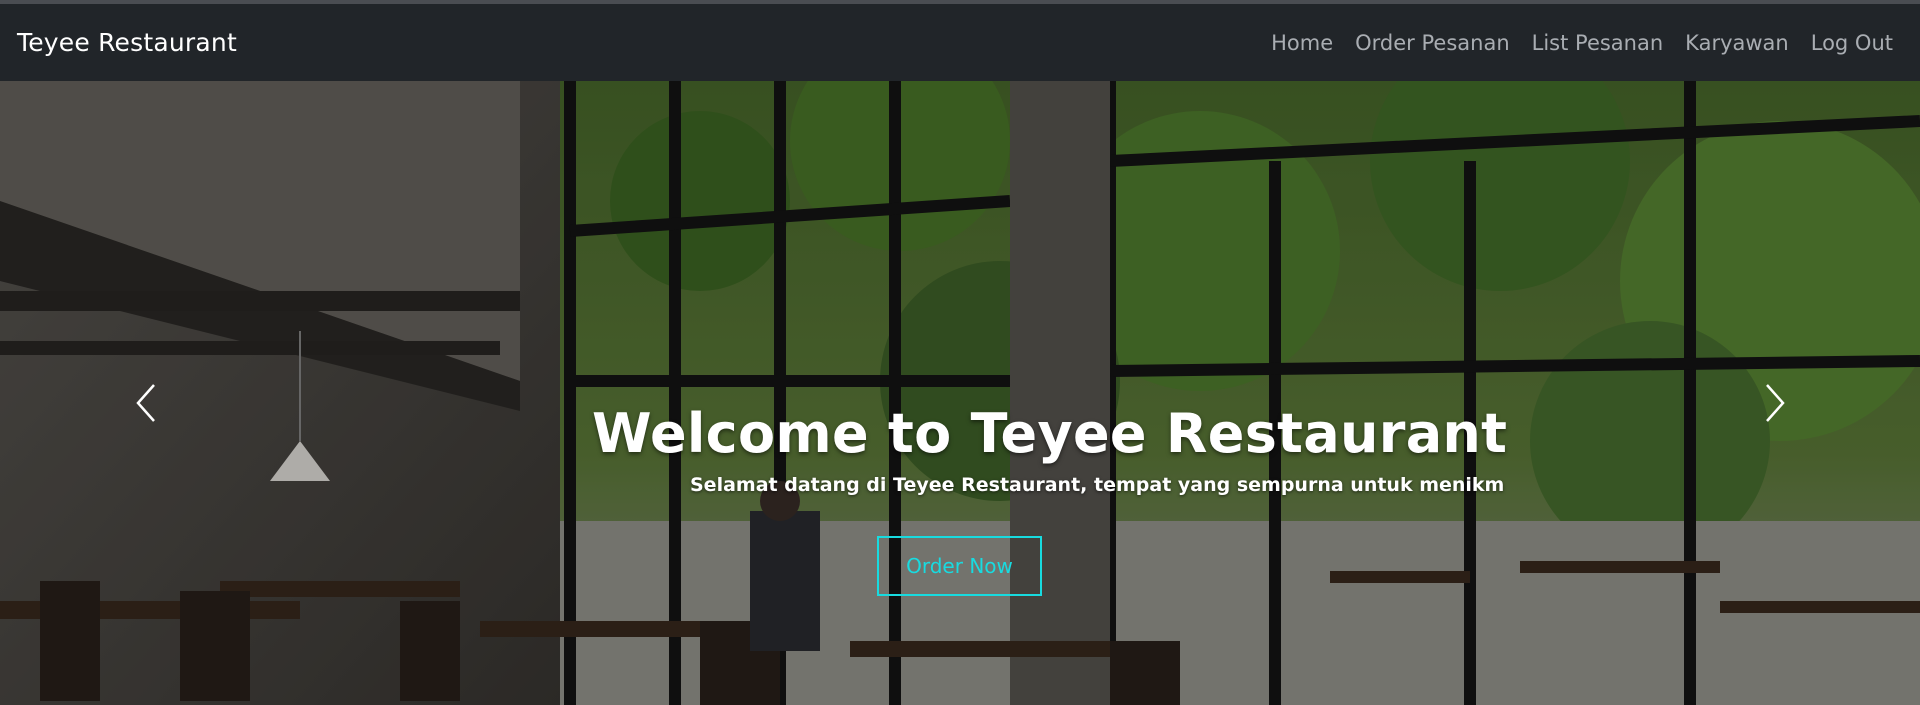 Image resolution: width=1920 pixels, height=705 pixels. I want to click on nav-home: Home, so click(1302, 43).